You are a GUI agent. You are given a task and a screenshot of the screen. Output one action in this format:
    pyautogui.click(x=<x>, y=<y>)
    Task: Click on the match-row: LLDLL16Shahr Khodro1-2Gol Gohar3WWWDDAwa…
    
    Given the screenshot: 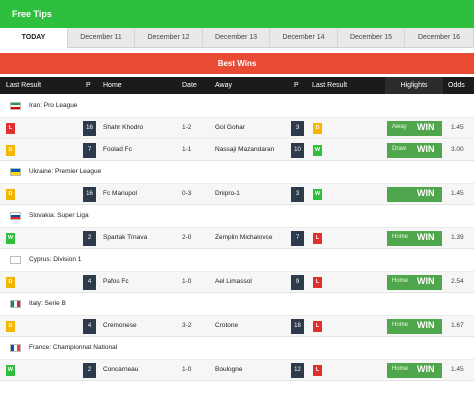 What is the action you would take?
    pyautogui.click(x=237, y=128)
    